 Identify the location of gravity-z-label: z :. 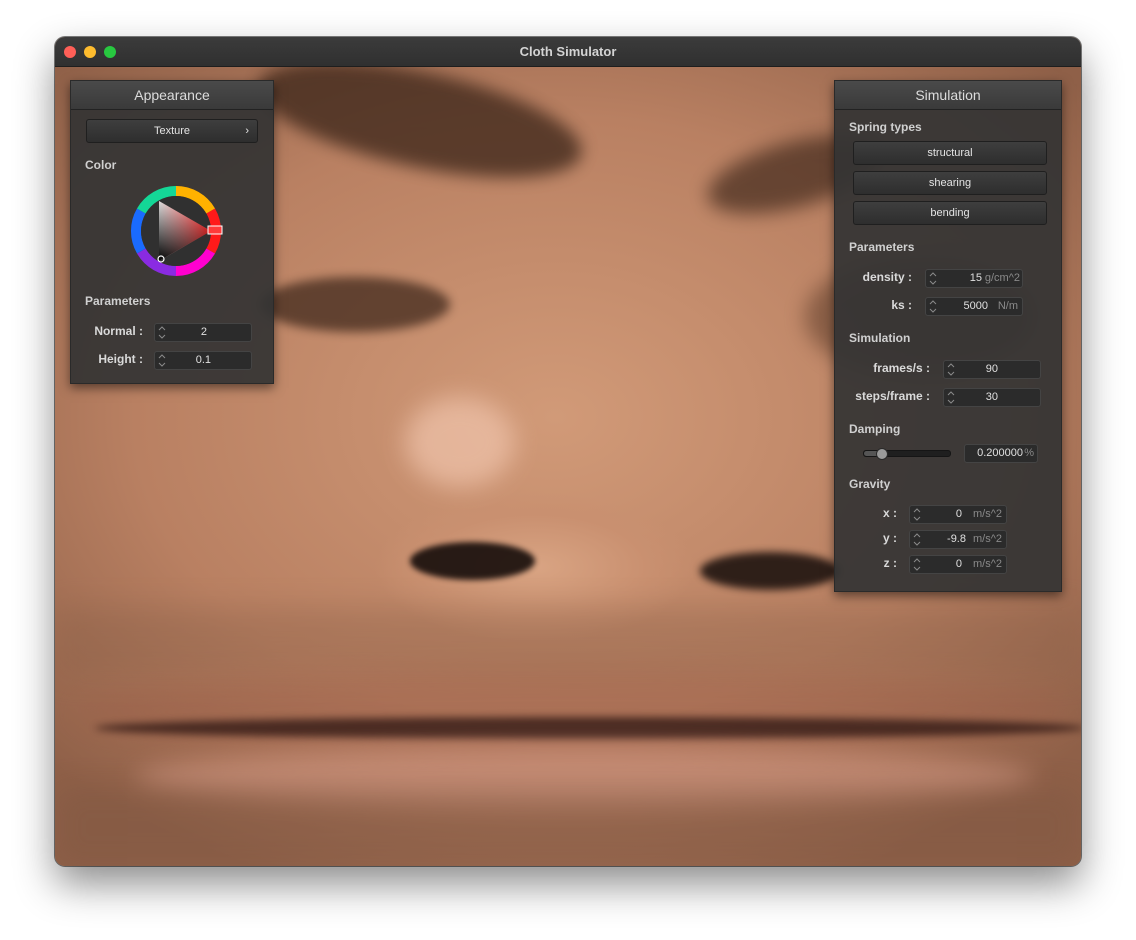
(890, 563).